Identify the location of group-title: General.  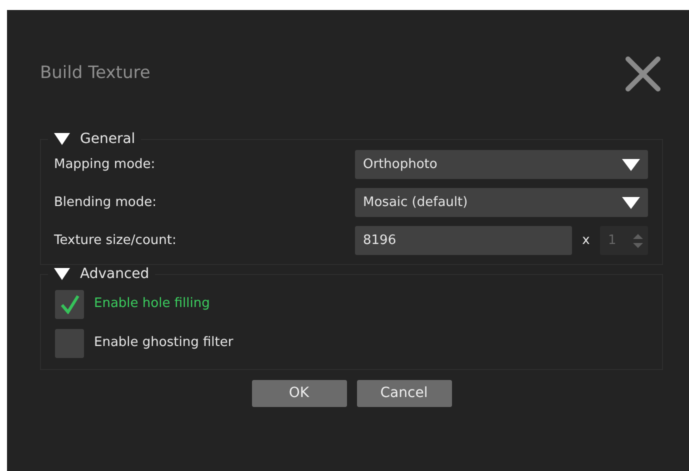
(108, 139).